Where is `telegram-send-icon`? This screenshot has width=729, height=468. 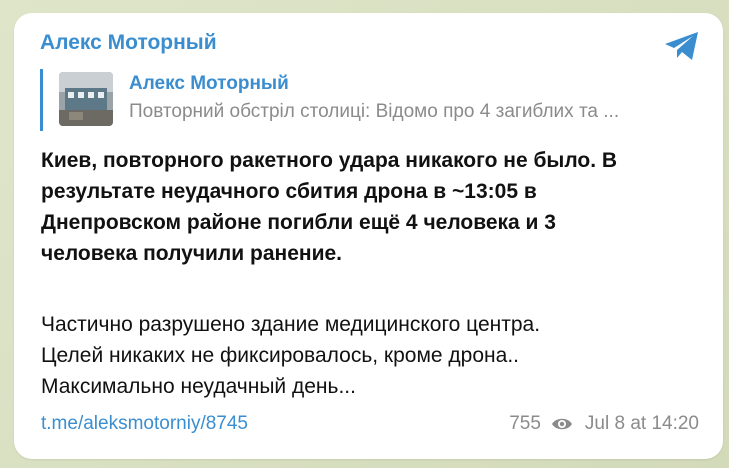
telegram-send-icon is located at coordinates (682, 46).